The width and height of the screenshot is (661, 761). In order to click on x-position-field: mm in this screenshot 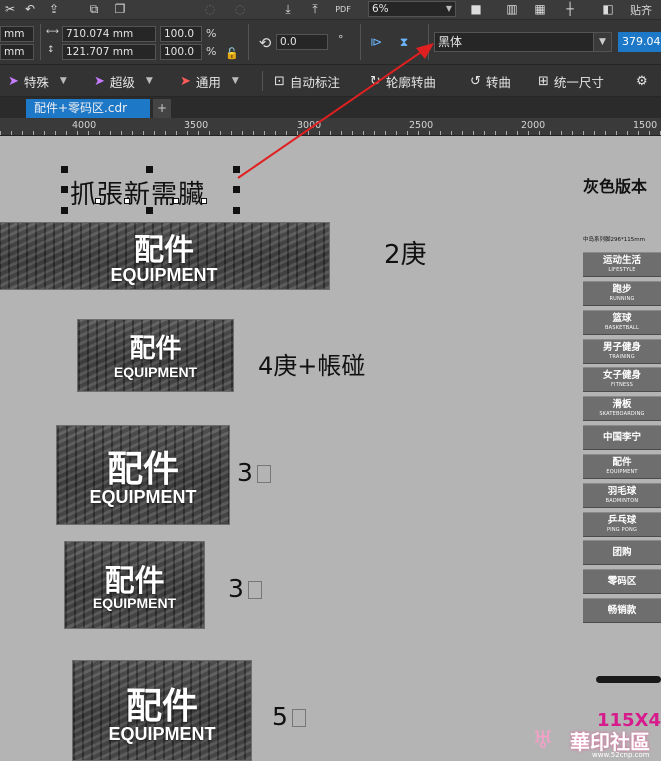, I will do `click(17, 34)`.